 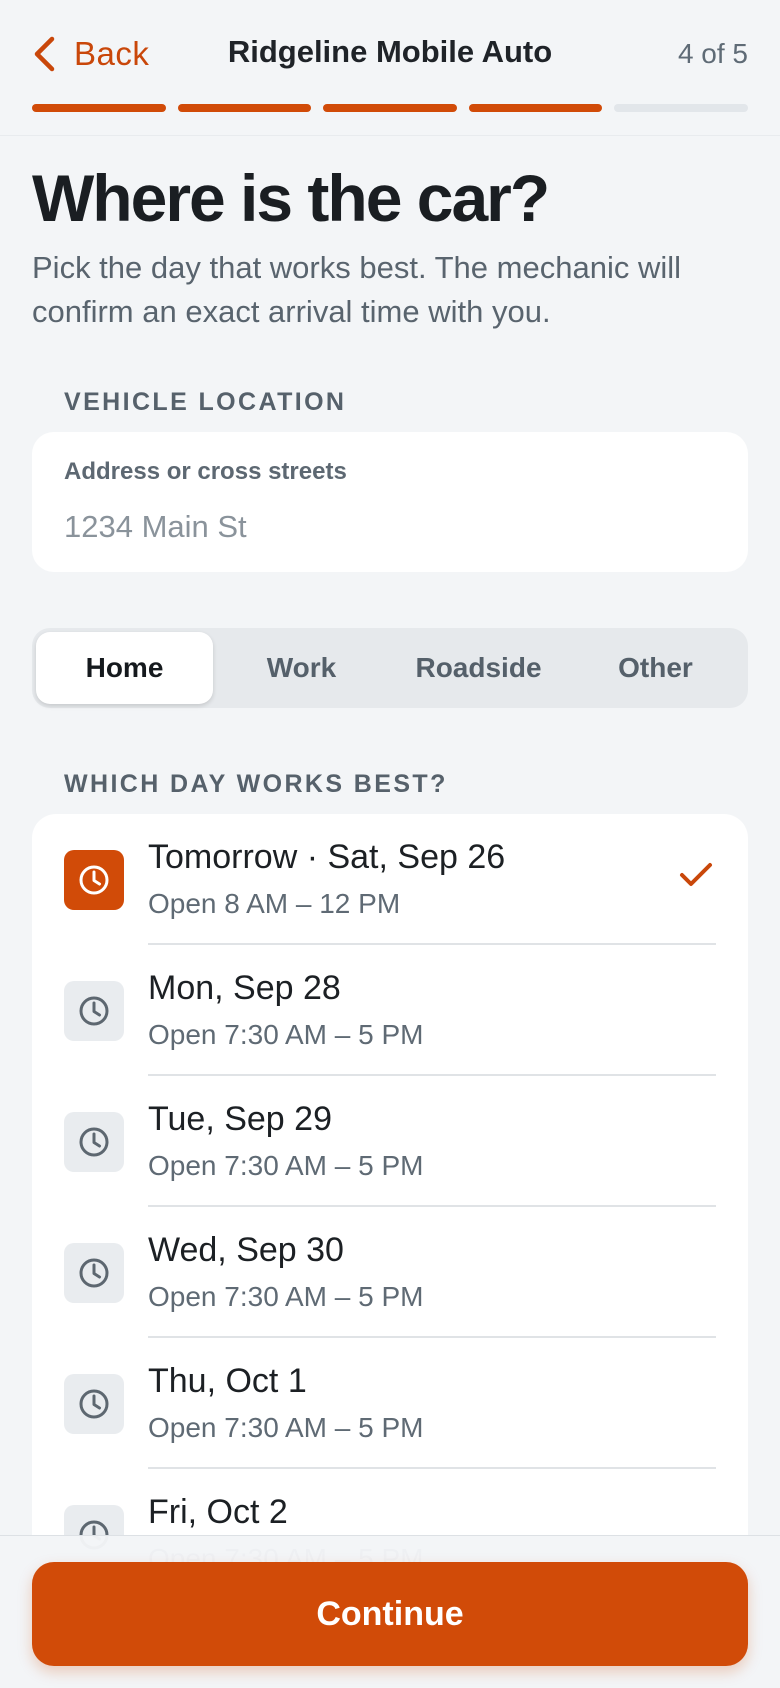 What do you see at coordinates (327, 857) in the screenshot?
I see `day-title: Tomorrow · Sat, Sep 26` at bounding box center [327, 857].